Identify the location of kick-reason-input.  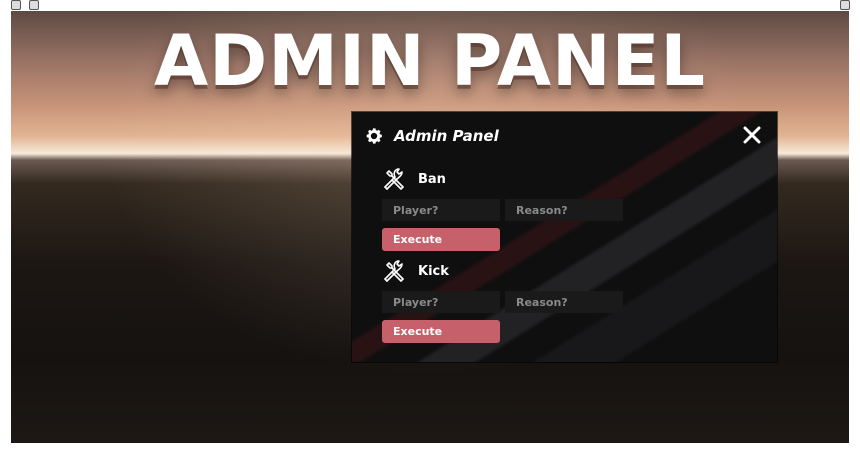
(564, 302).